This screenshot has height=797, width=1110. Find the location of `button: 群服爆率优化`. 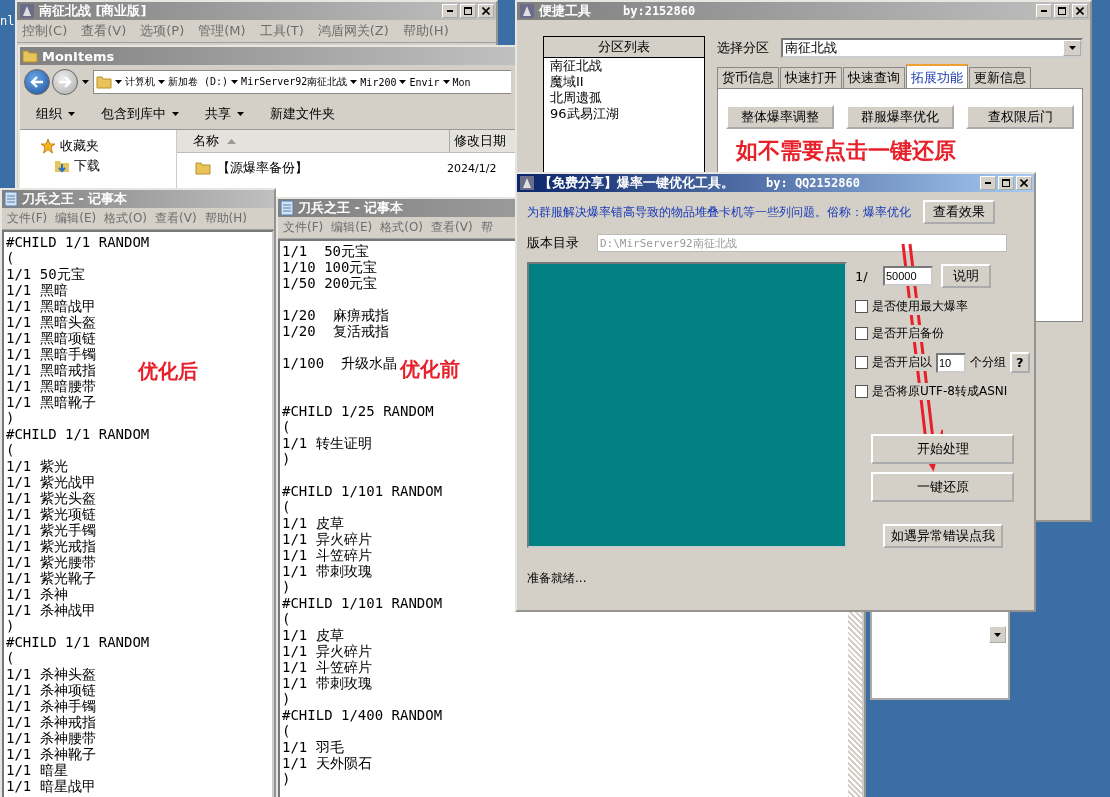

button: 群服爆率优化 is located at coordinates (900, 117).